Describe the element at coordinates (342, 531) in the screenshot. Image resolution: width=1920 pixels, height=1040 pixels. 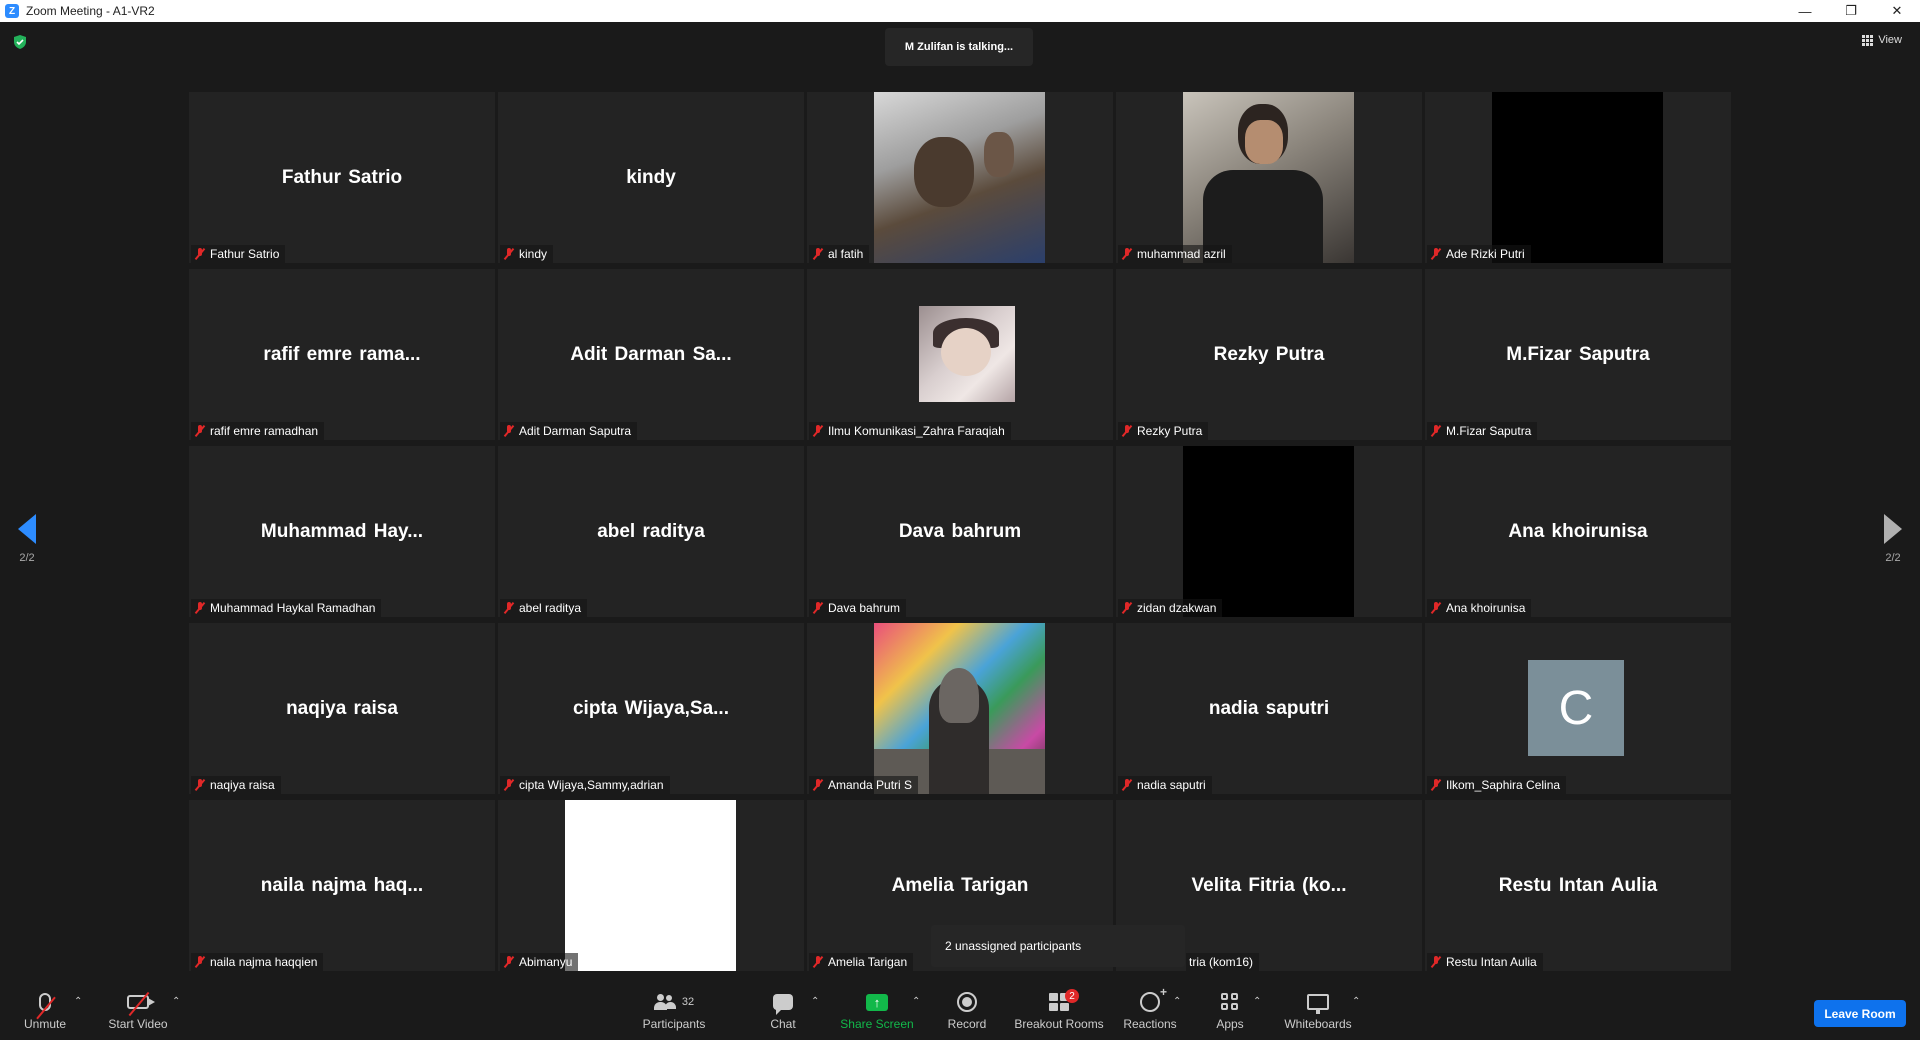
I see `participant-tile: Muhammad Hay... Muhammad Haykal Ramadhan` at that location.